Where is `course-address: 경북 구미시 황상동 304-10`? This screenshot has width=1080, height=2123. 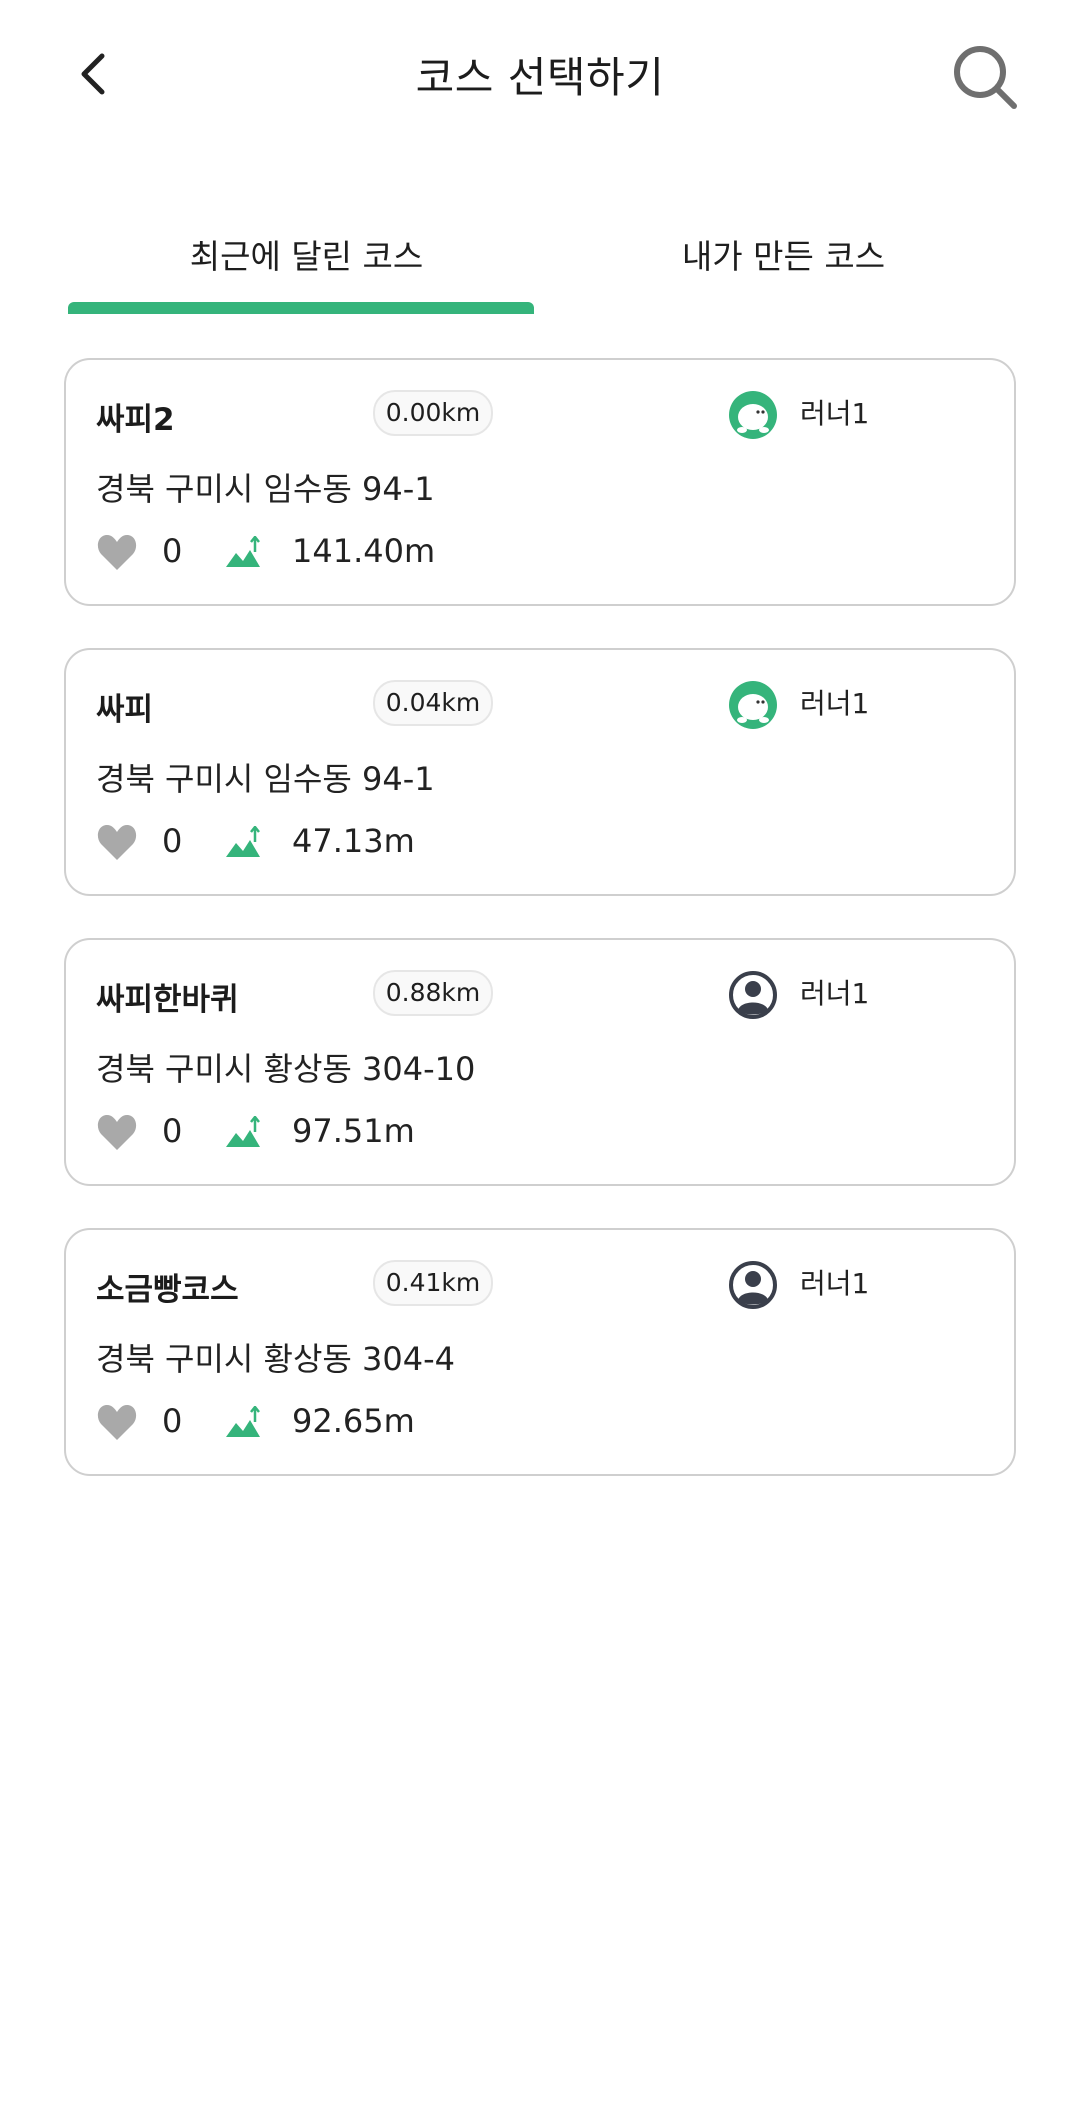
course-address: 경북 구미시 황상동 304-10 is located at coordinates (286, 1069).